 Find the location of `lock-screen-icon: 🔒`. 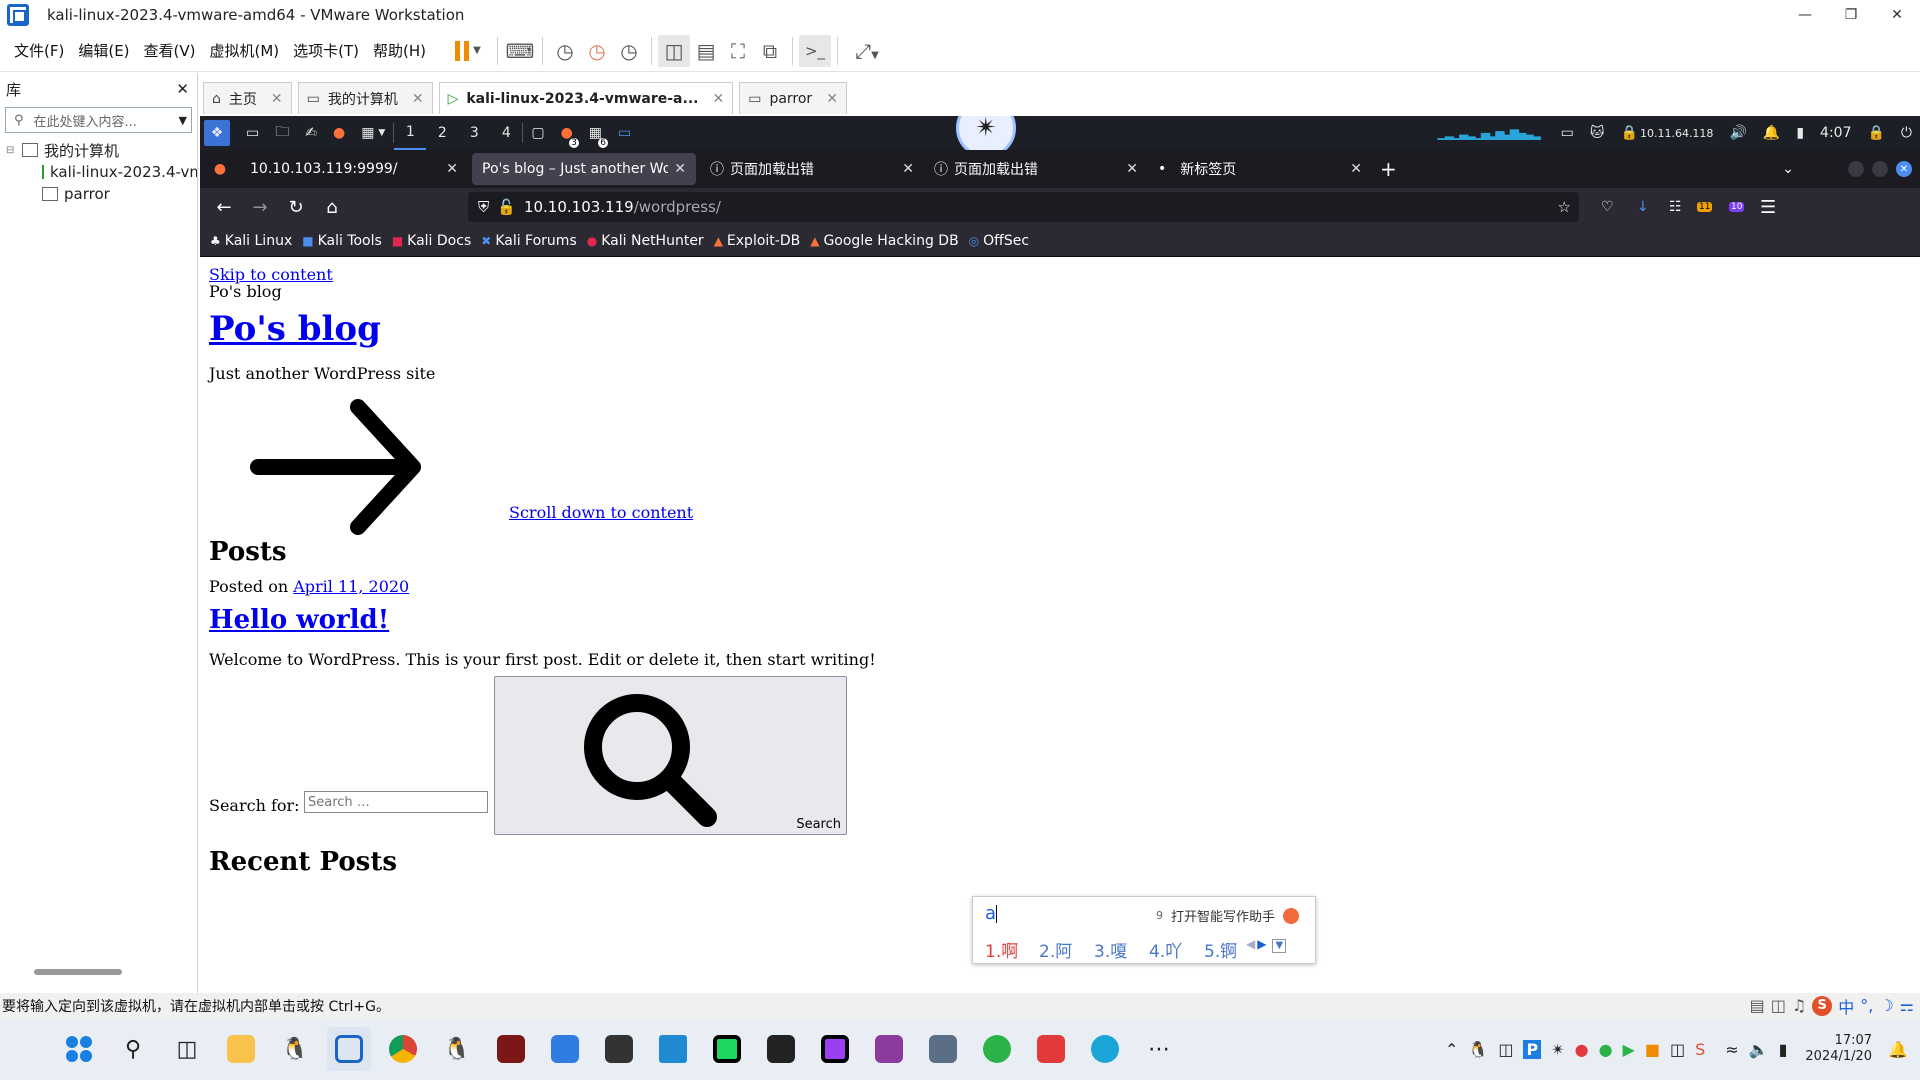

lock-screen-icon: 🔒 is located at coordinates (1875, 133).